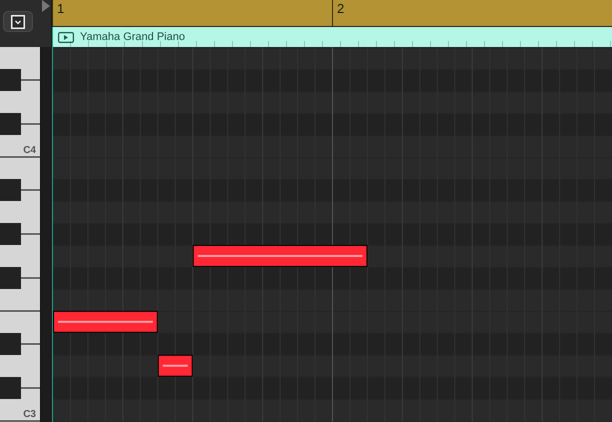 This screenshot has width=612, height=422. Describe the element at coordinates (192, 13) in the screenshot. I see `bar-number: 1` at that location.